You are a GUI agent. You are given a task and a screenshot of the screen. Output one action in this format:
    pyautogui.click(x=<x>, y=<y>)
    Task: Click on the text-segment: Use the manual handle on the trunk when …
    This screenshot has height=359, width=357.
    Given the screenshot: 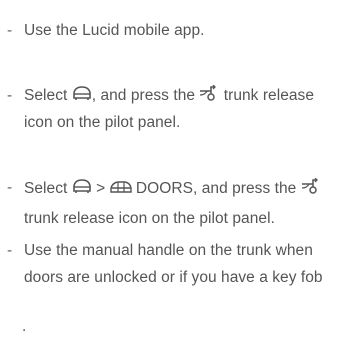 What is the action you would take?
    pyautogui.click(x=173, y=264)
    